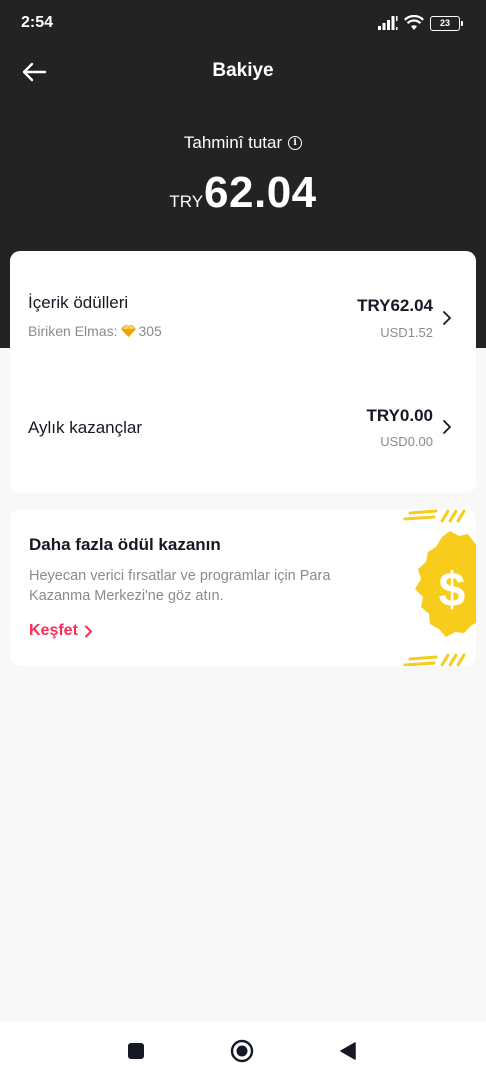 This screenshot has width=486, height=1080. What do you see at coordinates (388, 23) in the screenshot?
I see `signal-icon` at bounding box center [388, 23].